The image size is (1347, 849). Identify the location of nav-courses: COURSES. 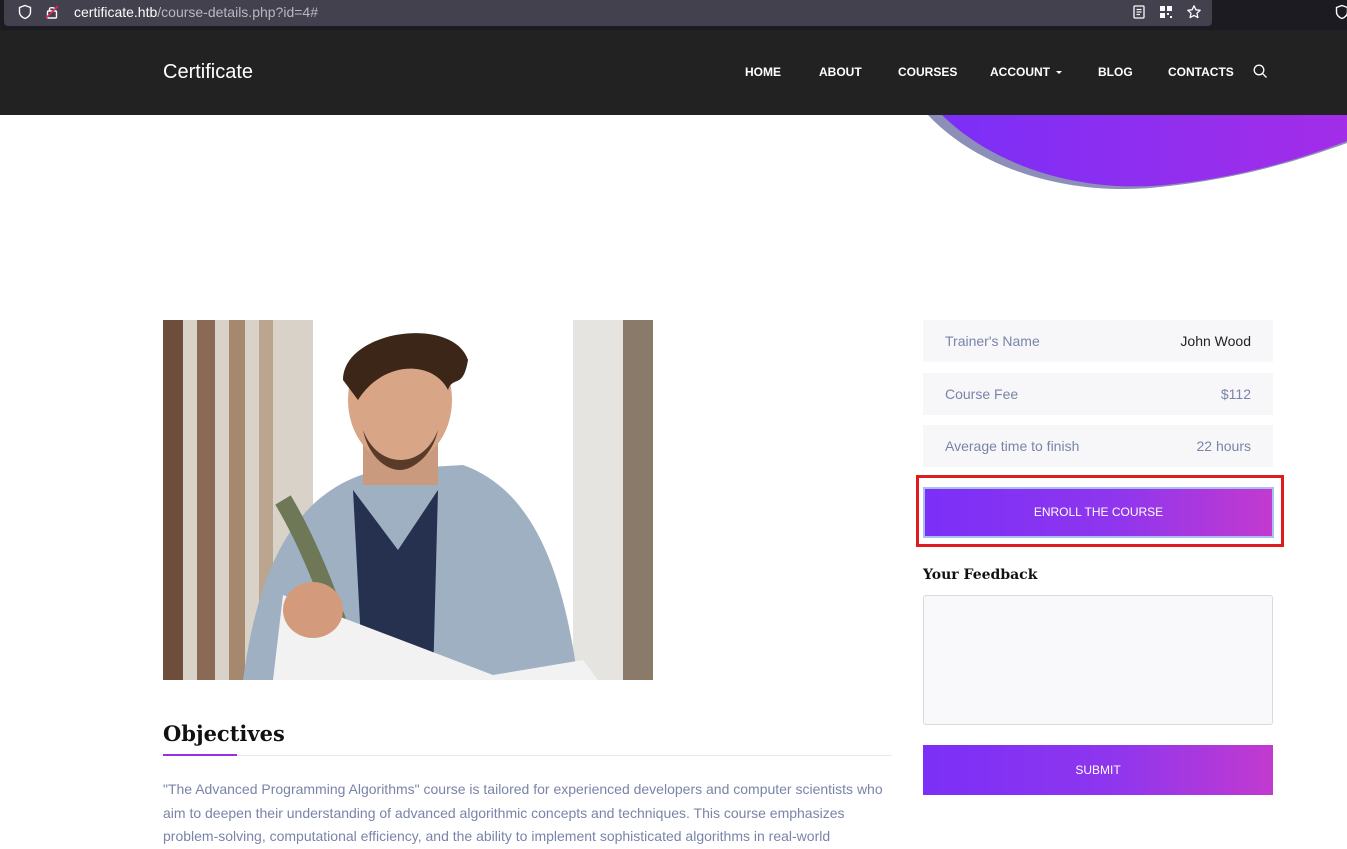
(927, 72).